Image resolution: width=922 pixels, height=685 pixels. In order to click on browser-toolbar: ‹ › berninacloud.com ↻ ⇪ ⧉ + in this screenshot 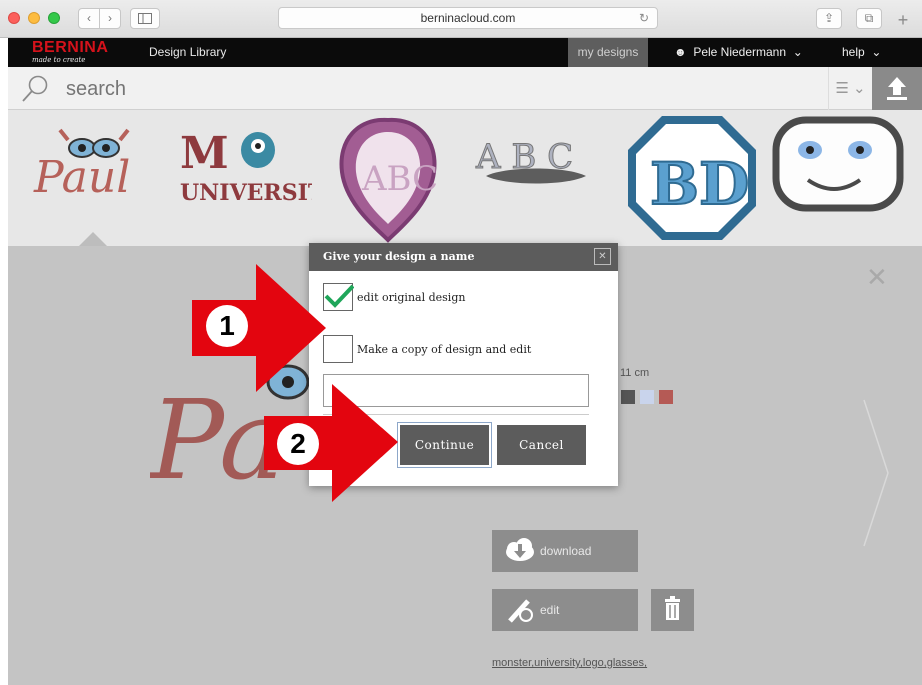, I will do `click(461, 19)`.